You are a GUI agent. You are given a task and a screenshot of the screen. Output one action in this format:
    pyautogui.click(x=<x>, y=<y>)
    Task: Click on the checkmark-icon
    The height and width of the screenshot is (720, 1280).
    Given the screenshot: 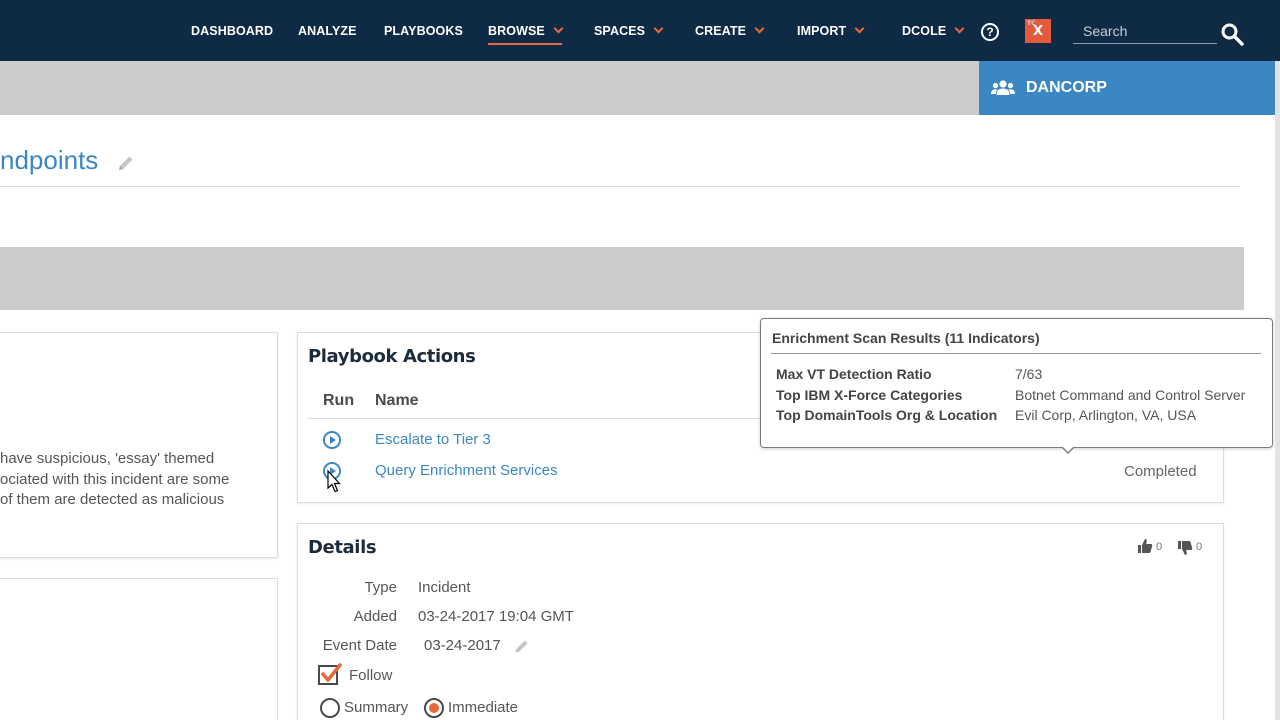 What is the action you would take?
    pyautogui.click(x=331, y=672)
    